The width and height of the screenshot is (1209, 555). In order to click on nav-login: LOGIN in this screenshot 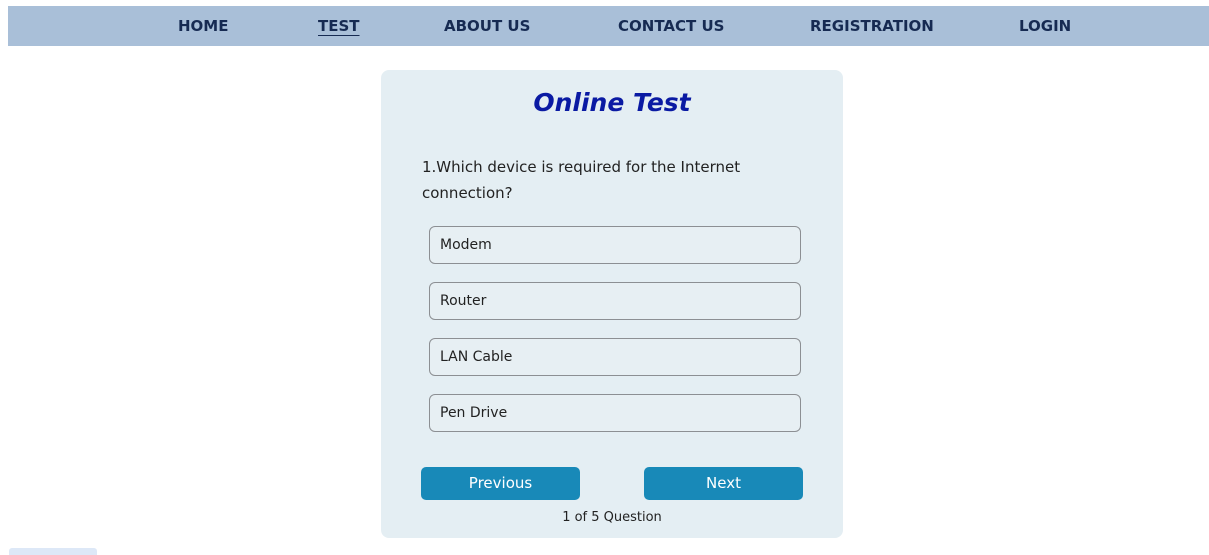, I will do `click(1045, 26)`.